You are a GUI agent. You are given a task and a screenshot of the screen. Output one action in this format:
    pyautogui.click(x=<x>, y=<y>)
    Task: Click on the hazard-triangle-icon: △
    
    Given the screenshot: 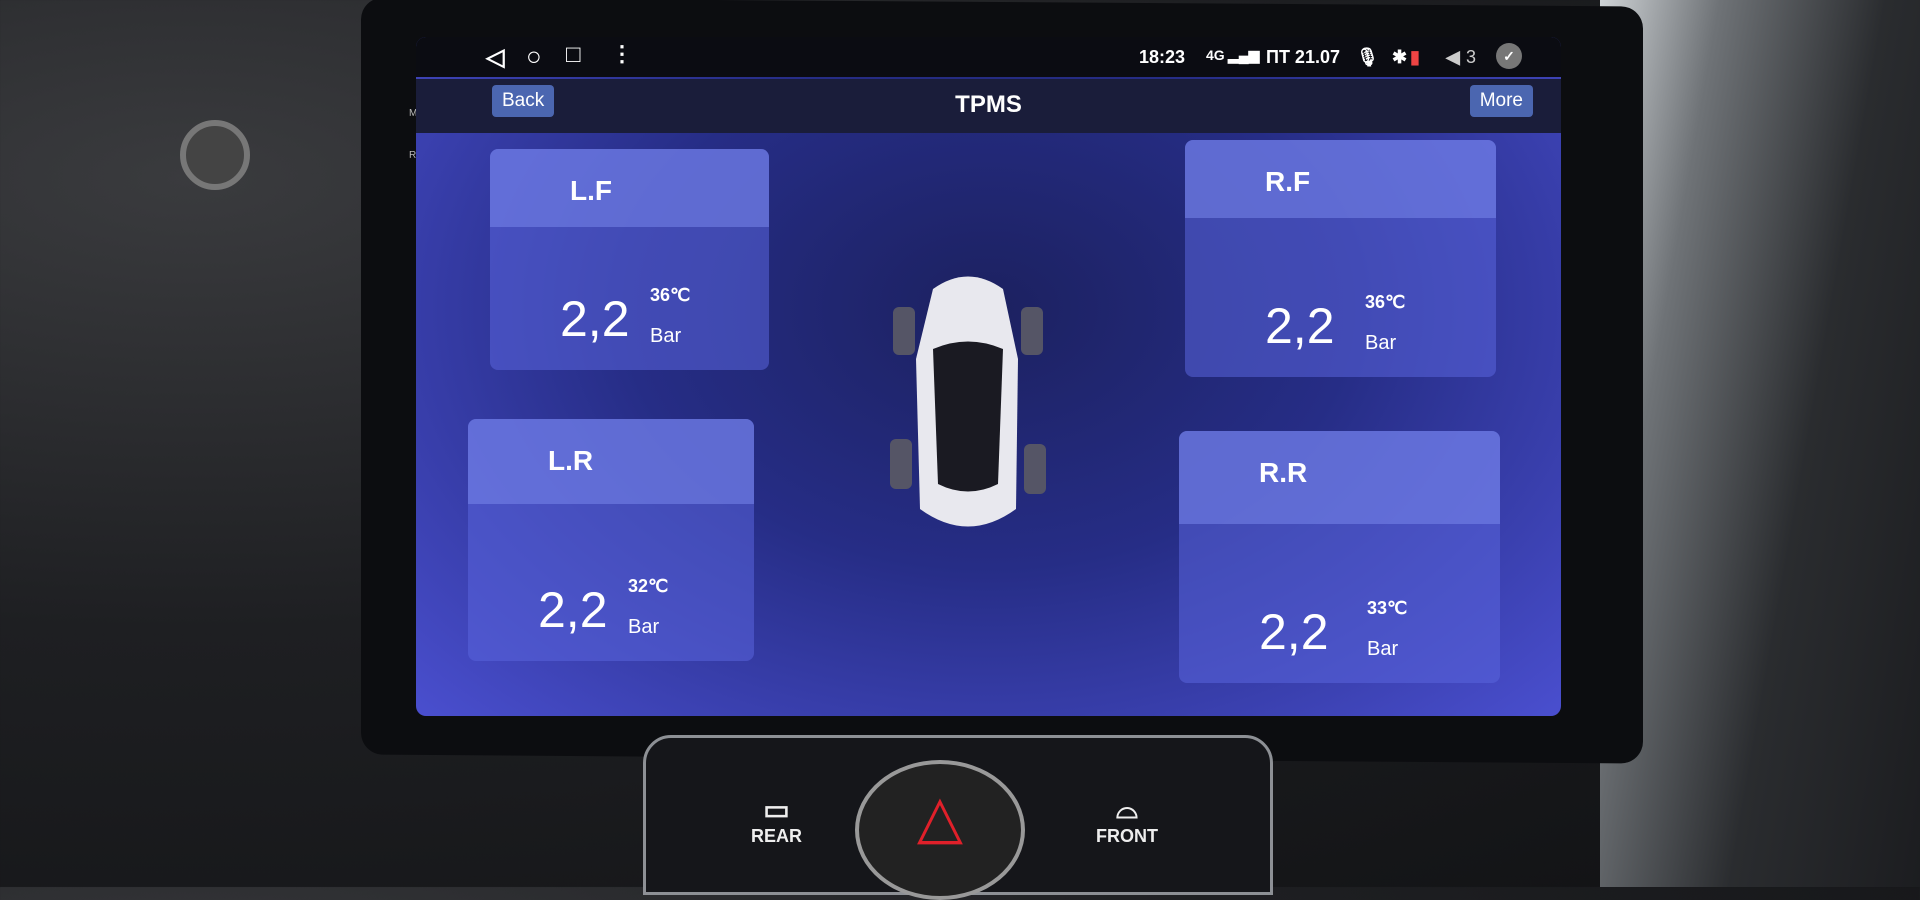 What is the action you would take?
    pyautogui.click(x=940, y=816)
    